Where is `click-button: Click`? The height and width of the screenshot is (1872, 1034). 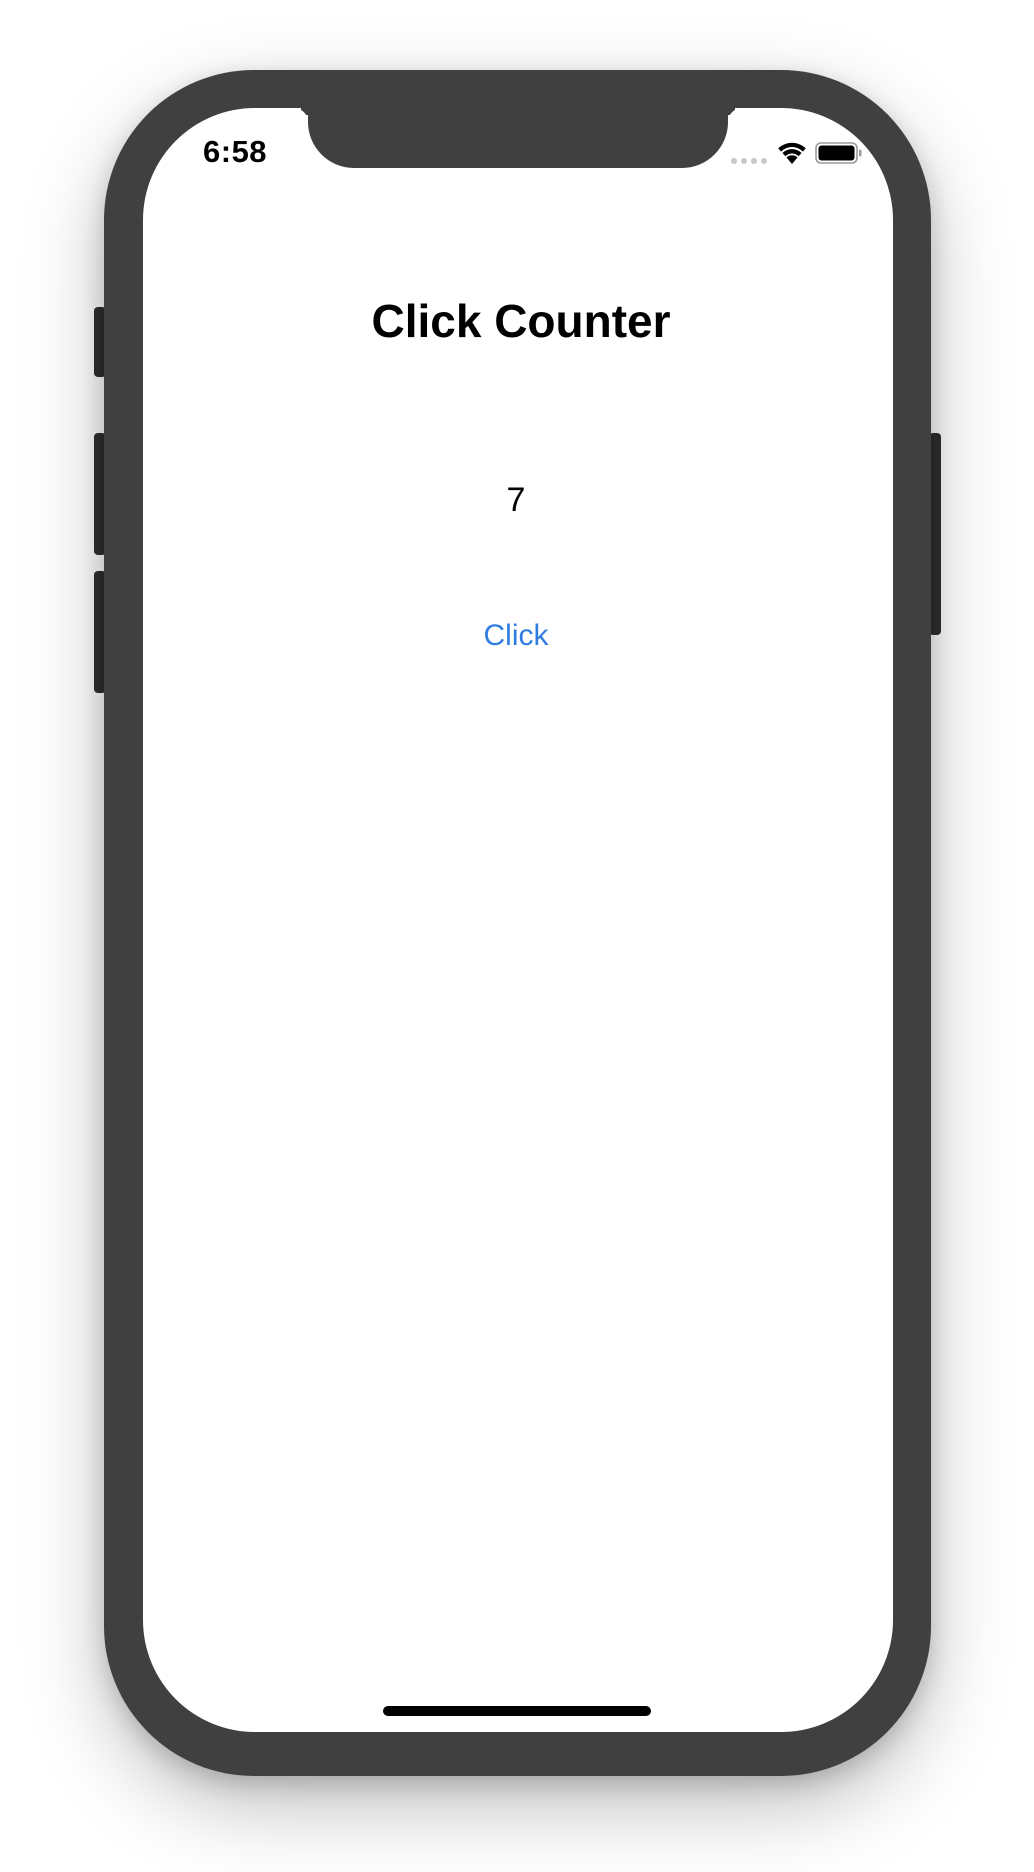 click-button: Click is located at coordinates (516, 636).